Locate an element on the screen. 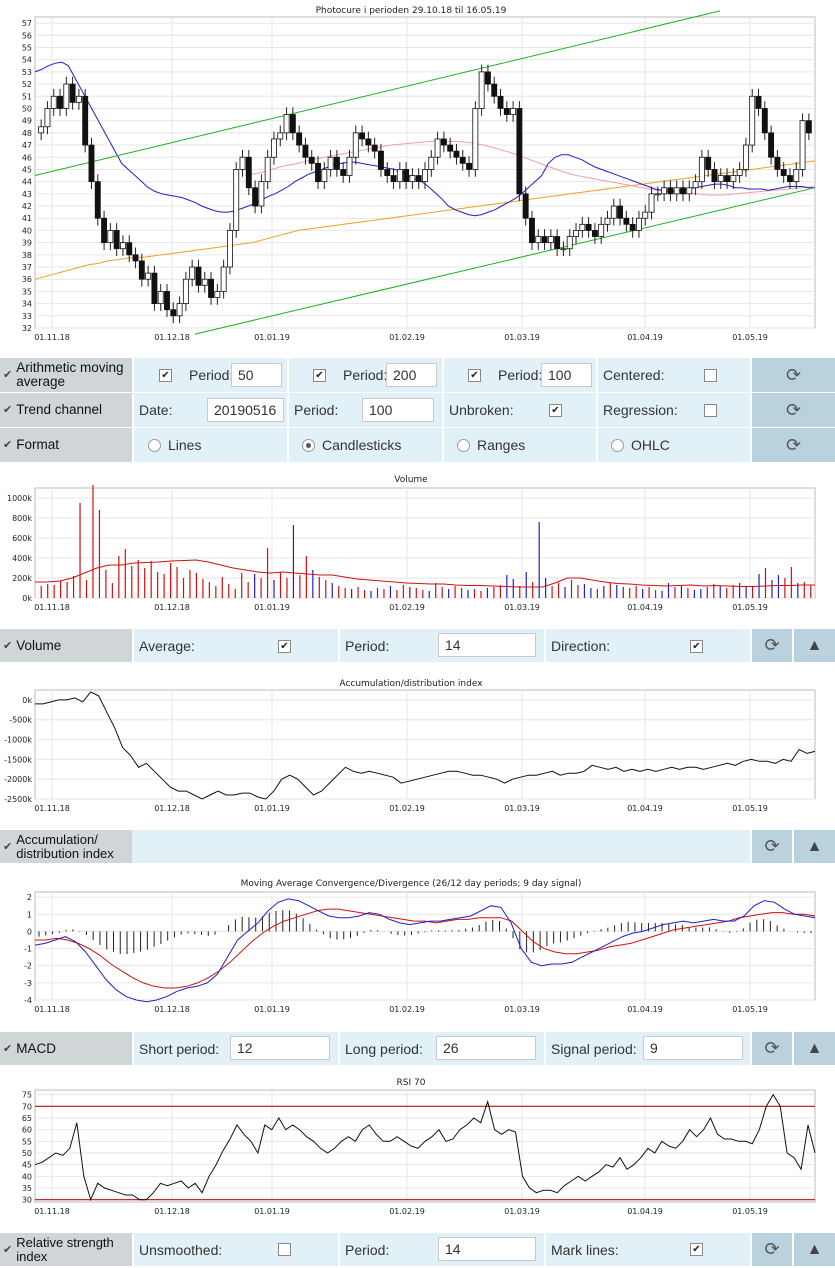  volume-period-input: 14 is located at coordinates (487, 645).